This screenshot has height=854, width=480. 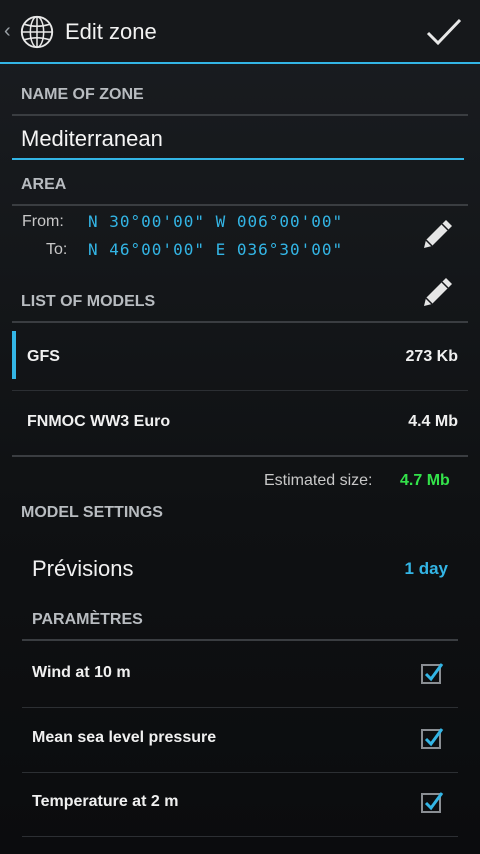 I want to click on list-of-models-header: LIST OF MODELS, so click(x=240, y=308).